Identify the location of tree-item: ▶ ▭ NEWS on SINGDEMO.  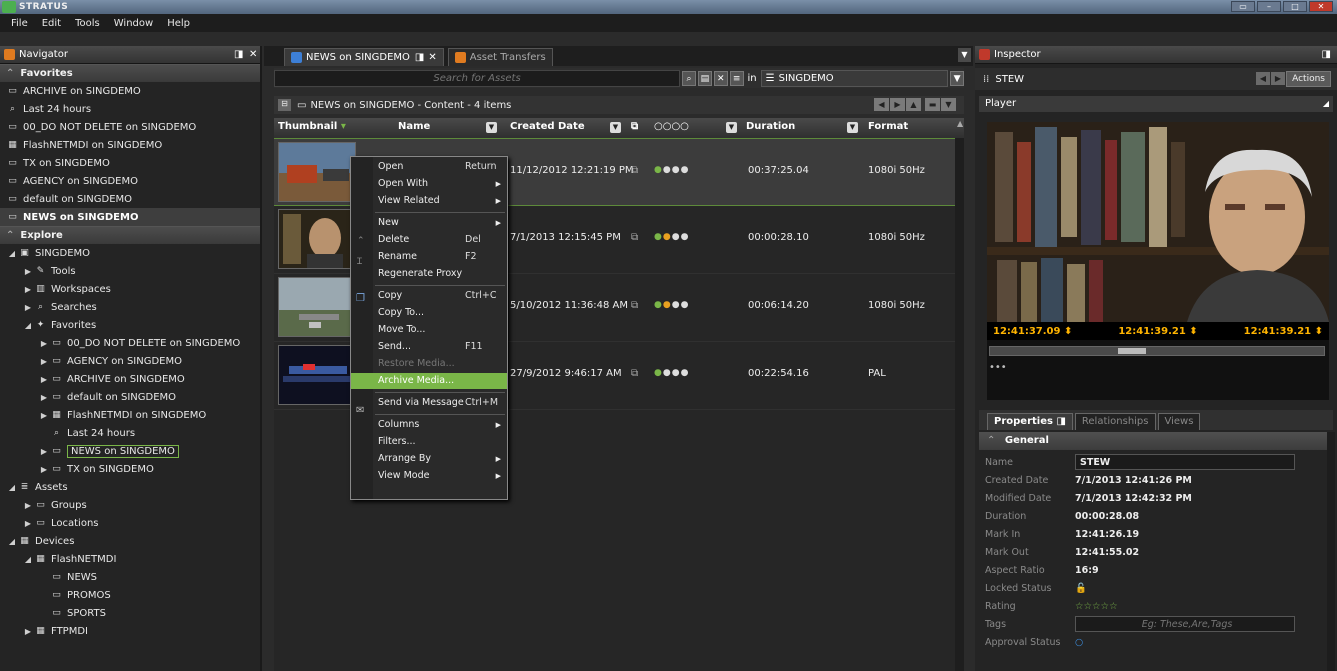
(130, 451).